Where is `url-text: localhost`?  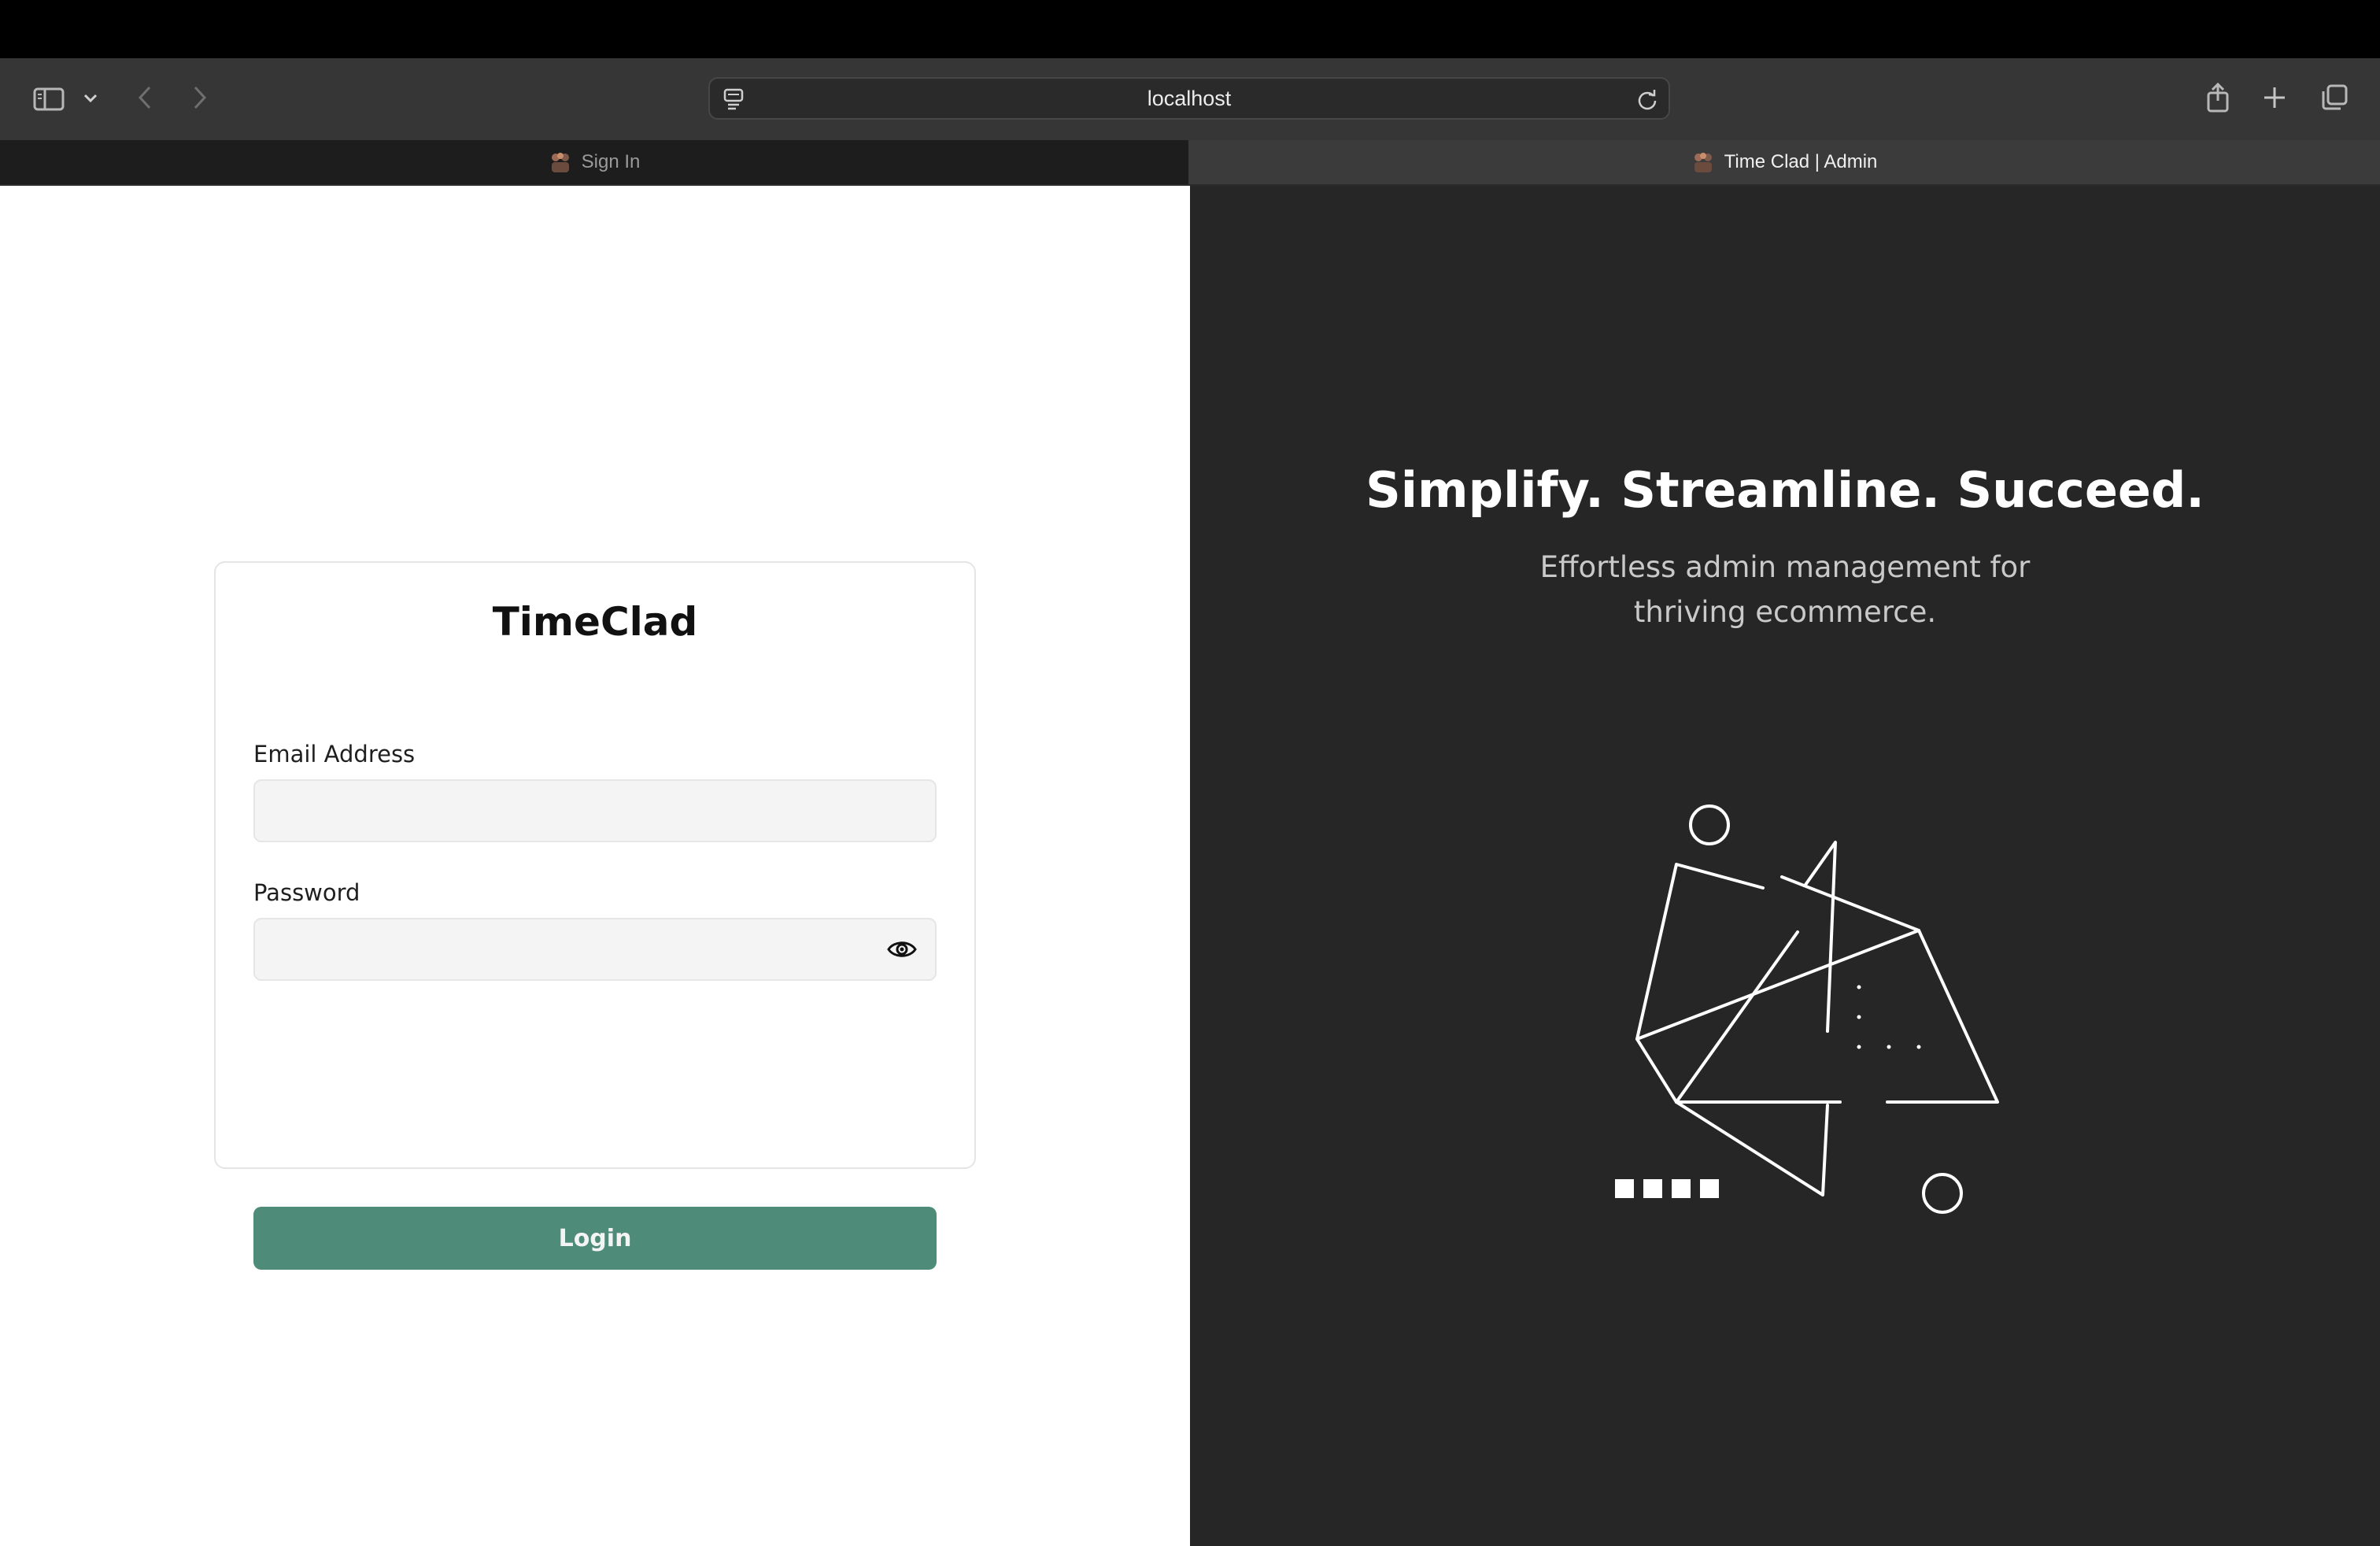 url-text: localhost is located at coordinates (1189, 98).